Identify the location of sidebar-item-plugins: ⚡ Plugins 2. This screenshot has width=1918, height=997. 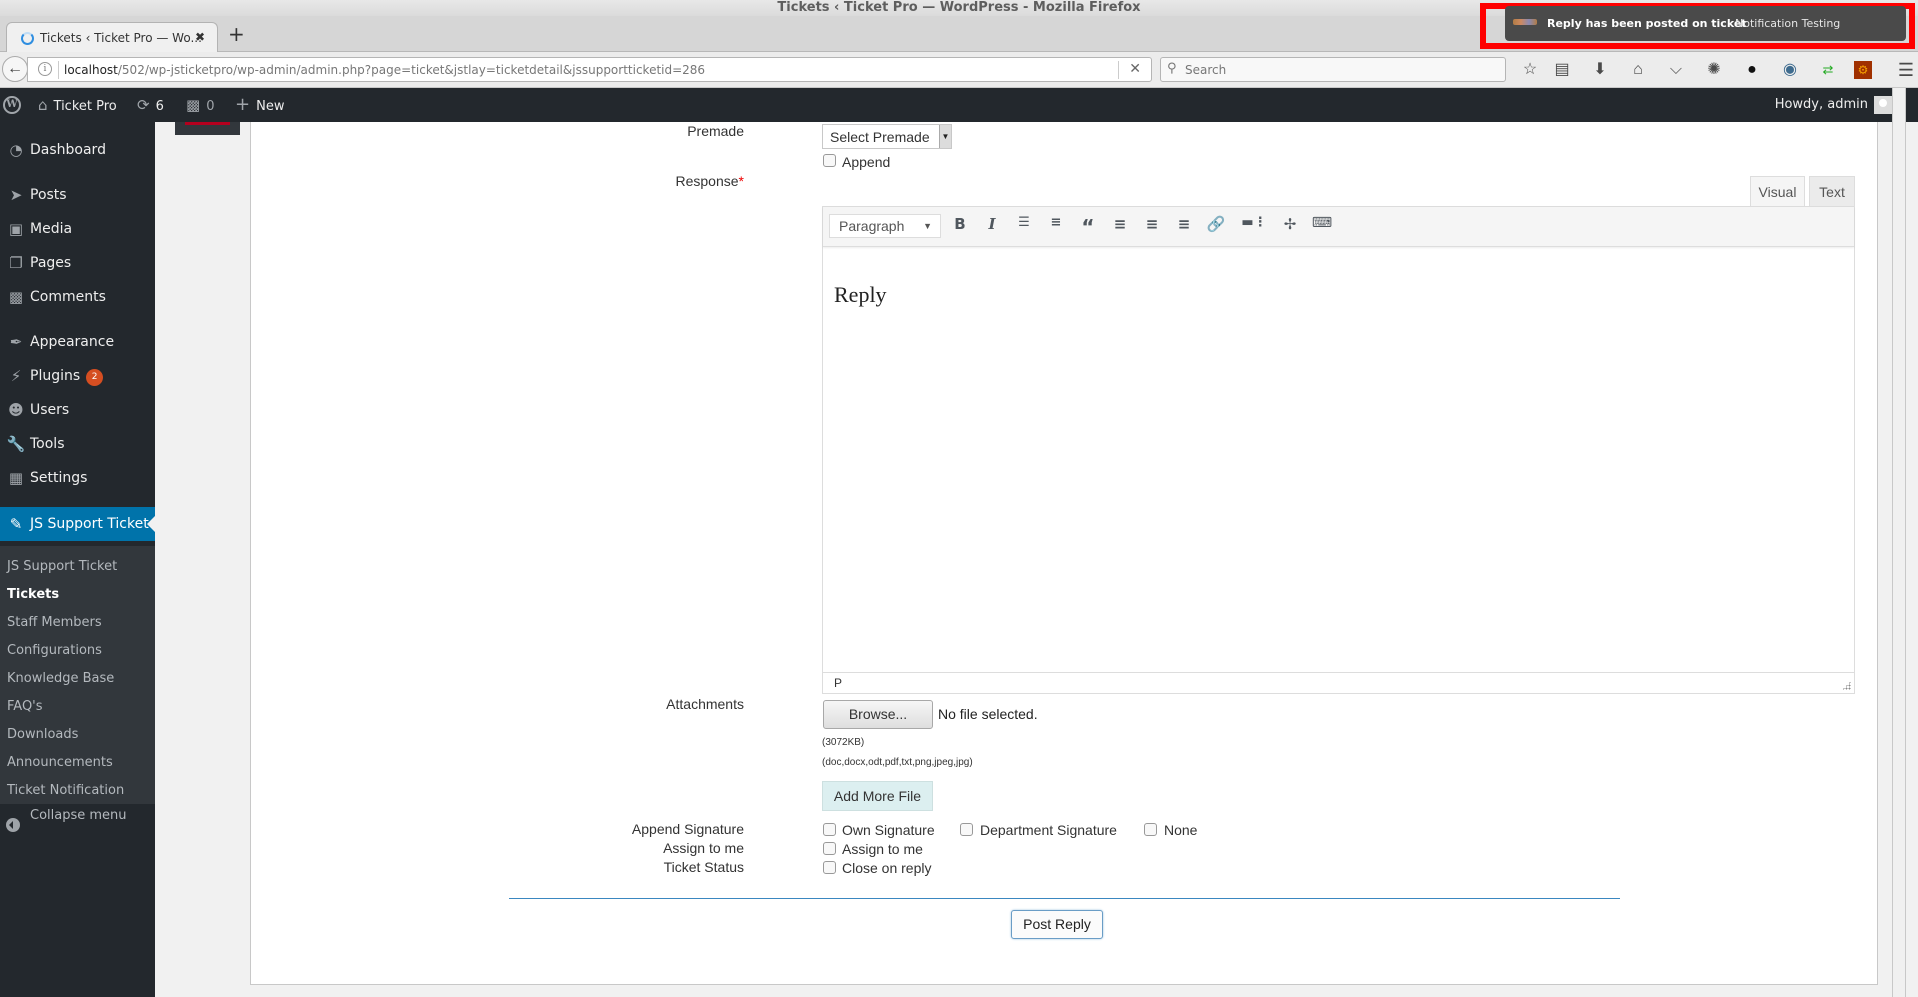
(77, 376).